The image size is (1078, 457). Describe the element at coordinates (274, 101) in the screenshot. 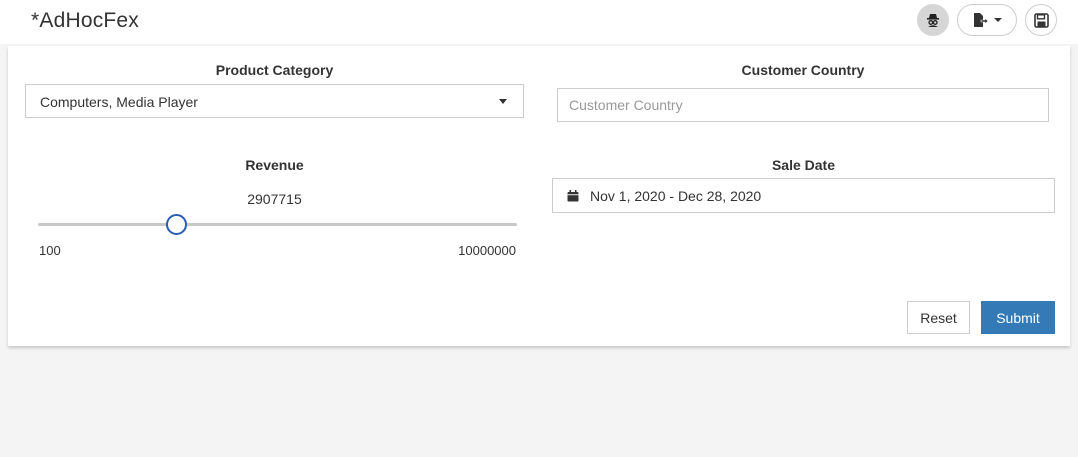

I see `product-category-select: Computers, Media Player` at that location.